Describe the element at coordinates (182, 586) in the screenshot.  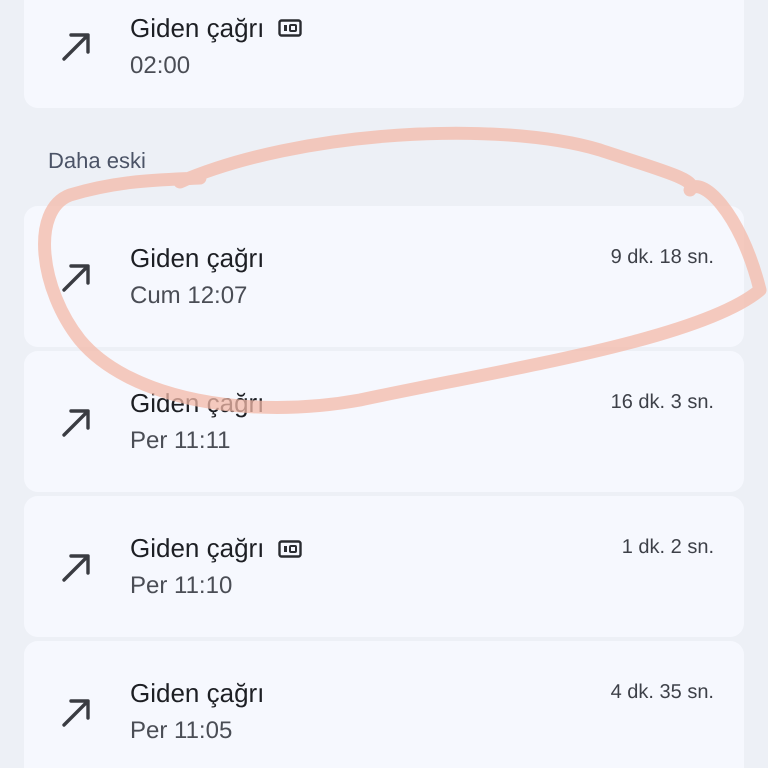
I see `call-time: Per 11:10` at that location.